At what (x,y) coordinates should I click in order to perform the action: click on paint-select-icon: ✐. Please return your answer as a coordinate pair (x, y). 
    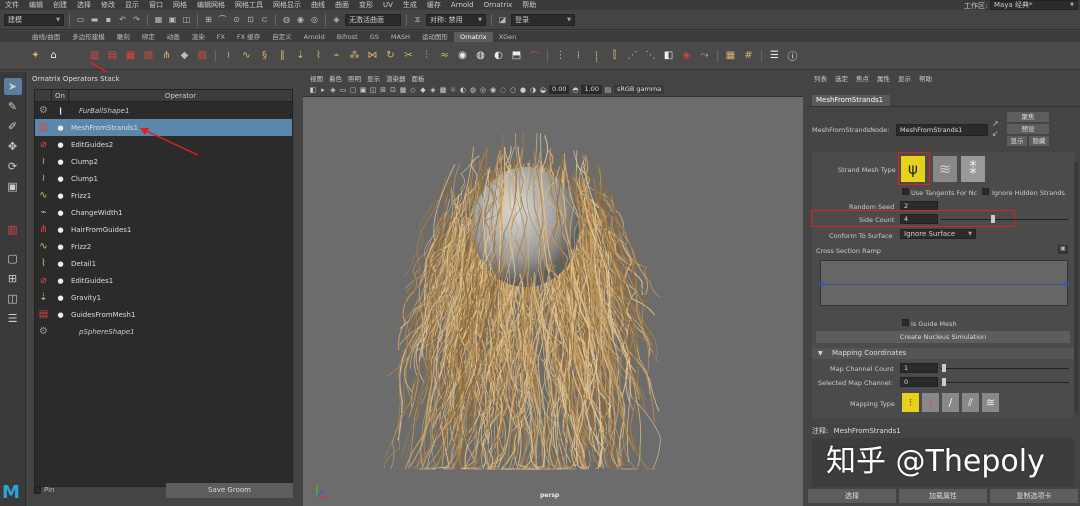
    Looking at the image, I should click on (13, 126).